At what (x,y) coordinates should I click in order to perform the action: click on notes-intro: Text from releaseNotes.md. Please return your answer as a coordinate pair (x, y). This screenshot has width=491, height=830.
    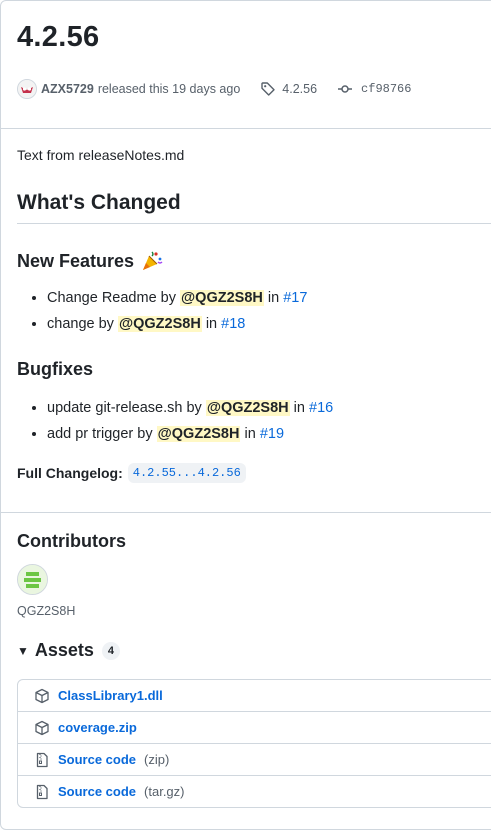
    Looking at the image, I should click on (101, 155).